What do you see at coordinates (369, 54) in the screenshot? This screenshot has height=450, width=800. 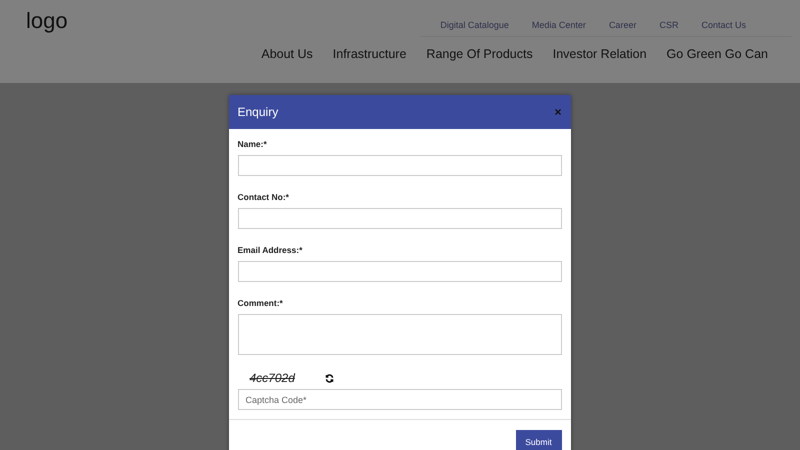 I see `main-nav-link: Infrastructure` at bounding box center [369, 54].